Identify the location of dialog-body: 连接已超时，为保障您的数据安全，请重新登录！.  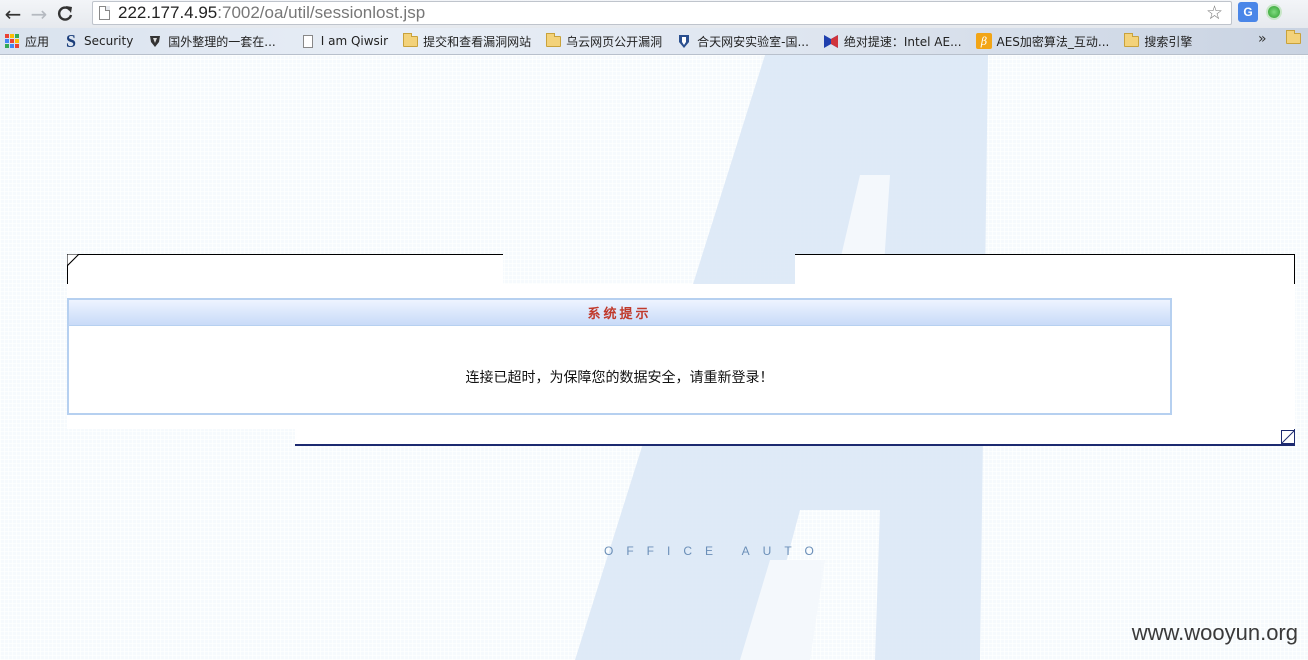
(619, 369).